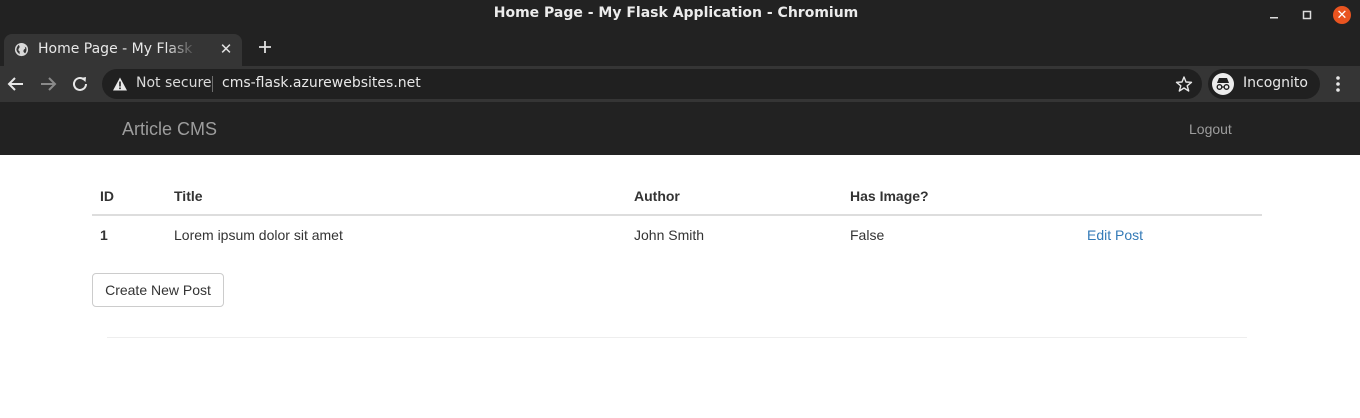 Image resolution: width=1360 pixels, height=418 pixels. Describe the element at coordinates (1184, 84) in the screenshot. I see `star-icon` at that location.